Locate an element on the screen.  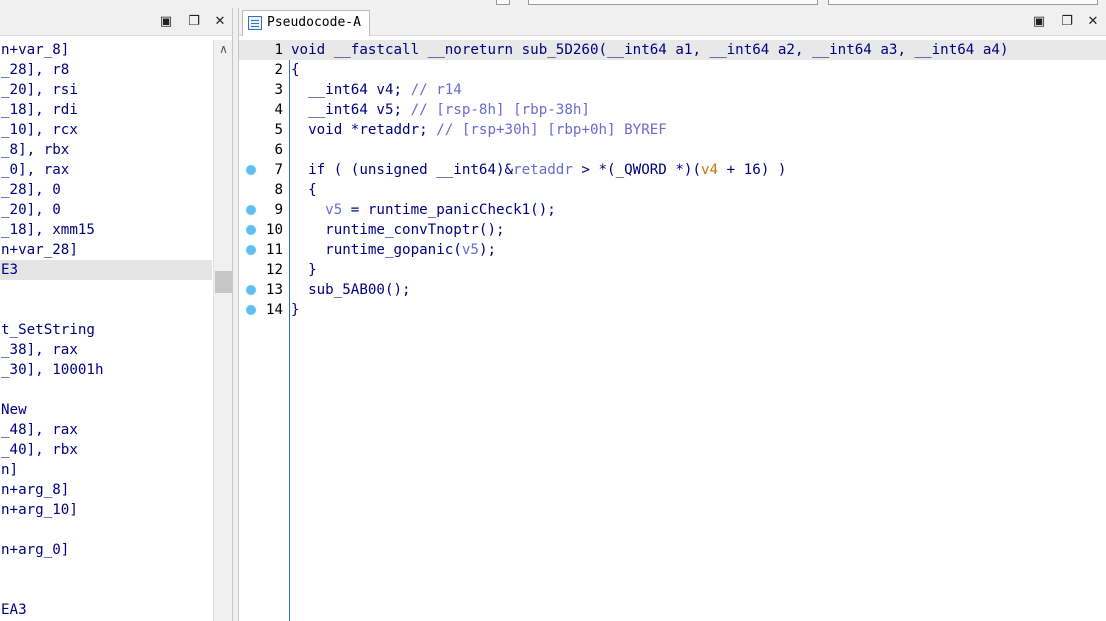
code-token: void *retaddr; is located at coordinates (364, 130).